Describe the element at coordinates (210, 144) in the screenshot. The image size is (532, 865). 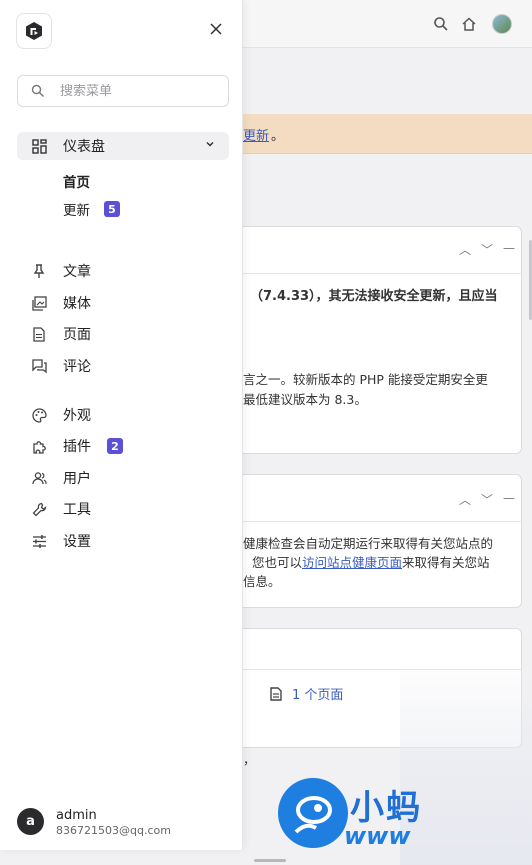
I see `chevron-down-icon` at that location.